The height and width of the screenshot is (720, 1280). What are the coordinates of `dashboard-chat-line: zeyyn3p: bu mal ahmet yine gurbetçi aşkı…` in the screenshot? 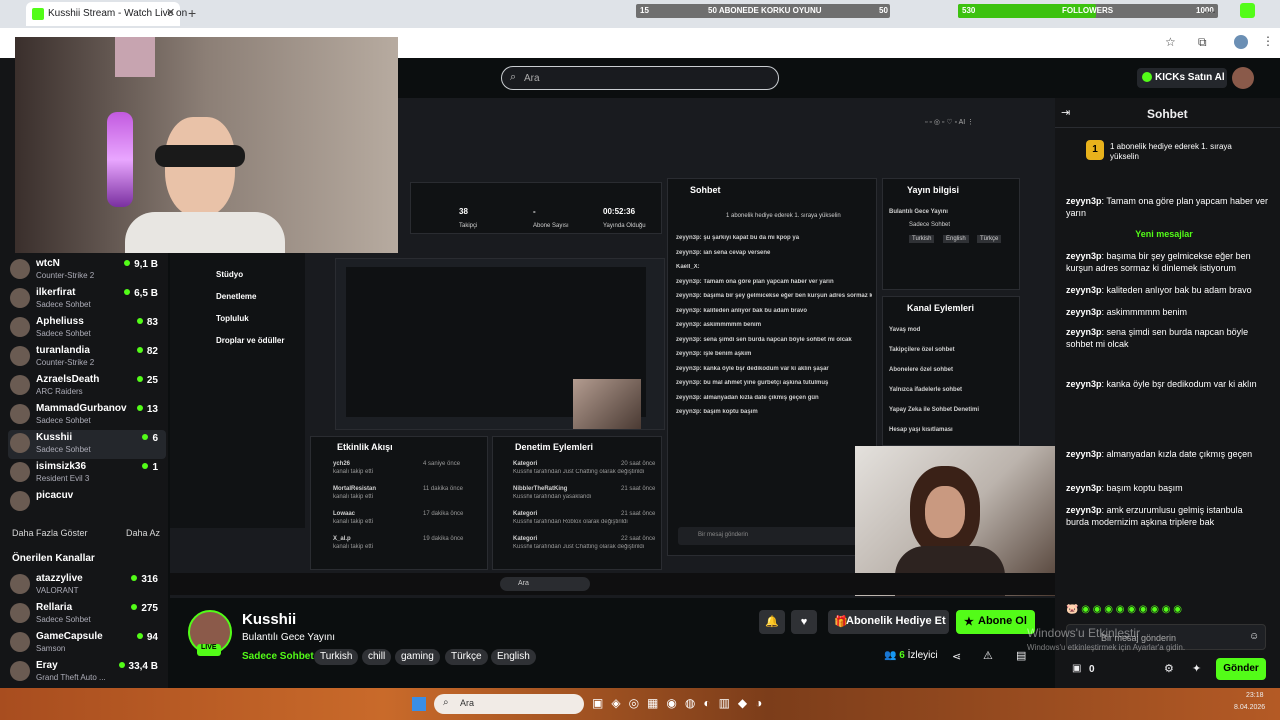 It's located at (752, 383).